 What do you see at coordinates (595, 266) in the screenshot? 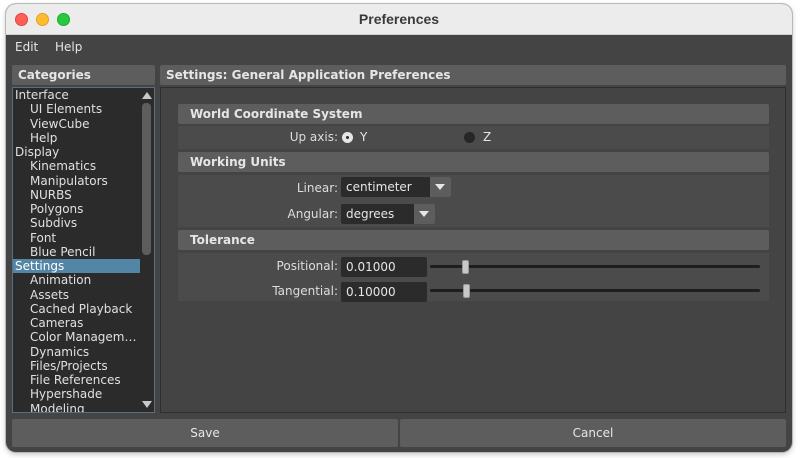
I see `positional-slider-track` at bounding box center [595, 266].